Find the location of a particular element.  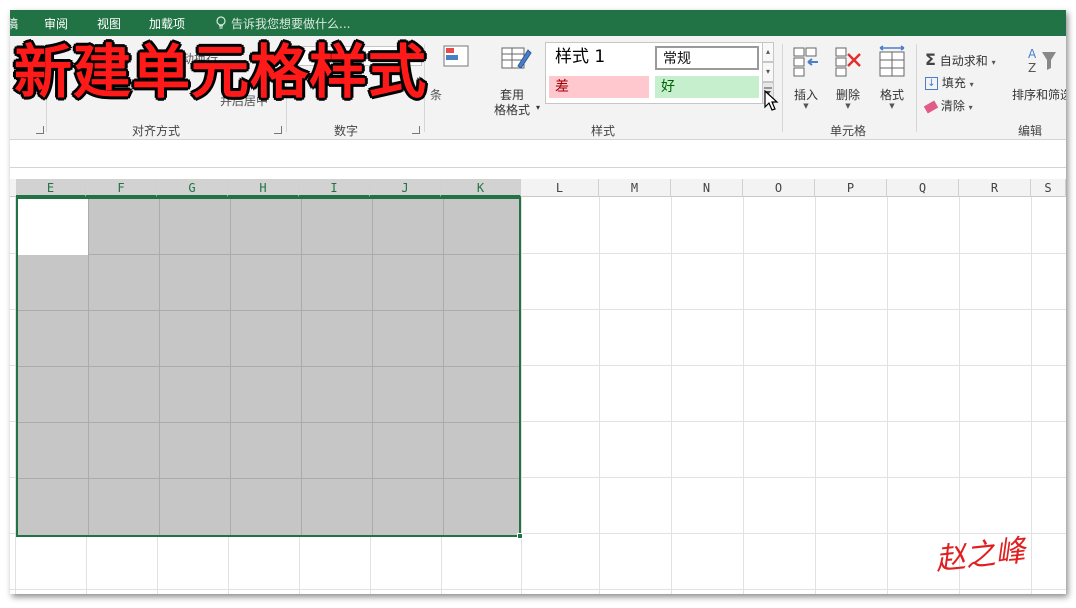

autosum-button: Σ 自动求和 ▾ is located at coordinates (960, 59).